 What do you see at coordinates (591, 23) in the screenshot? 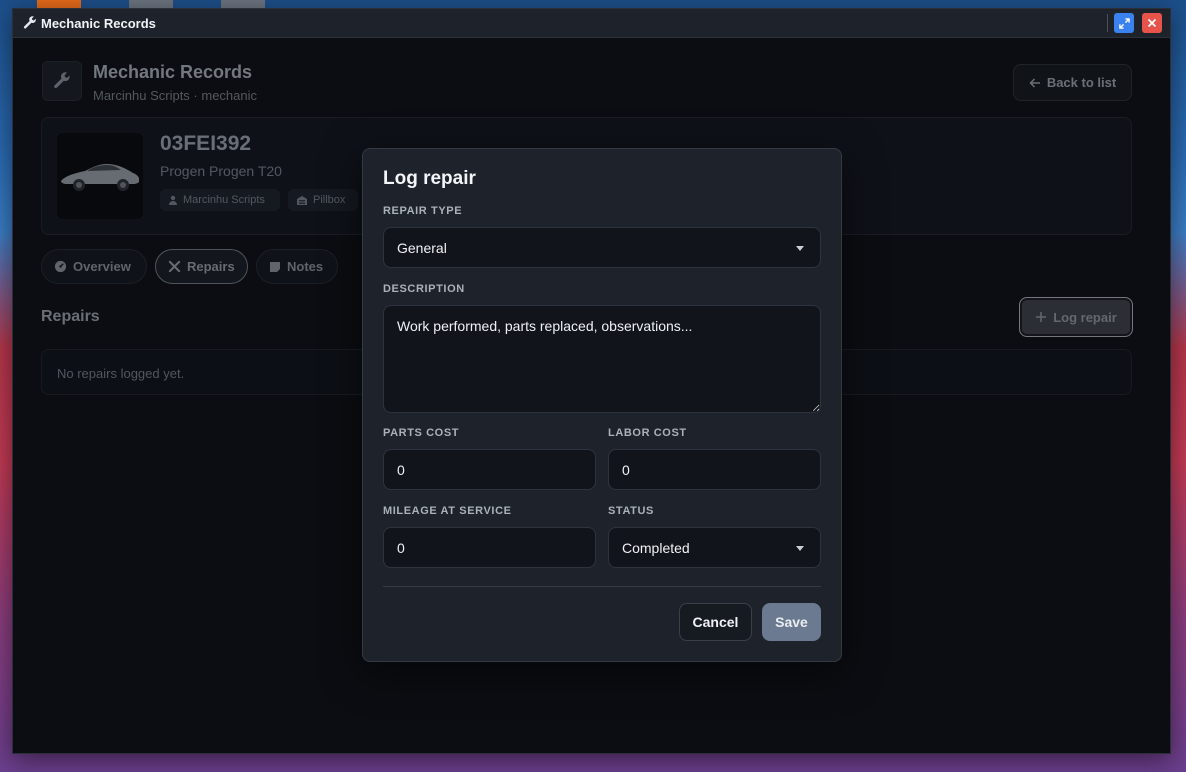
I see `title-bar: Mechanic Records` at bounding box center [591, 23].